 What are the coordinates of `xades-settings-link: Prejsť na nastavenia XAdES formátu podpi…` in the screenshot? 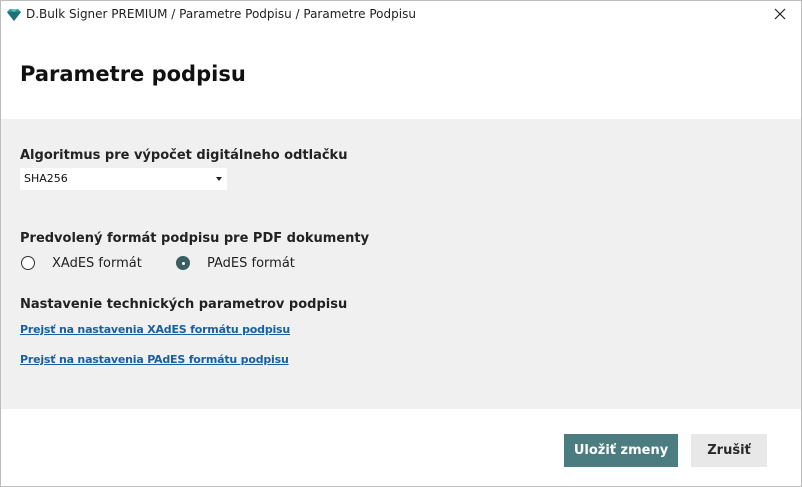 It's located at (155, 329).